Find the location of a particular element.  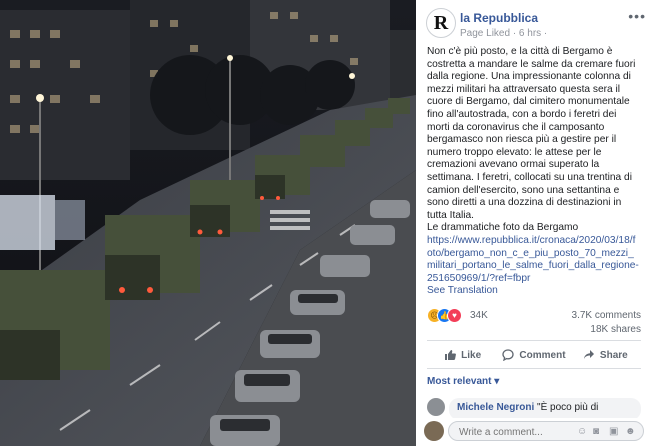

like-label: Like is located at coordinates (471, 355).